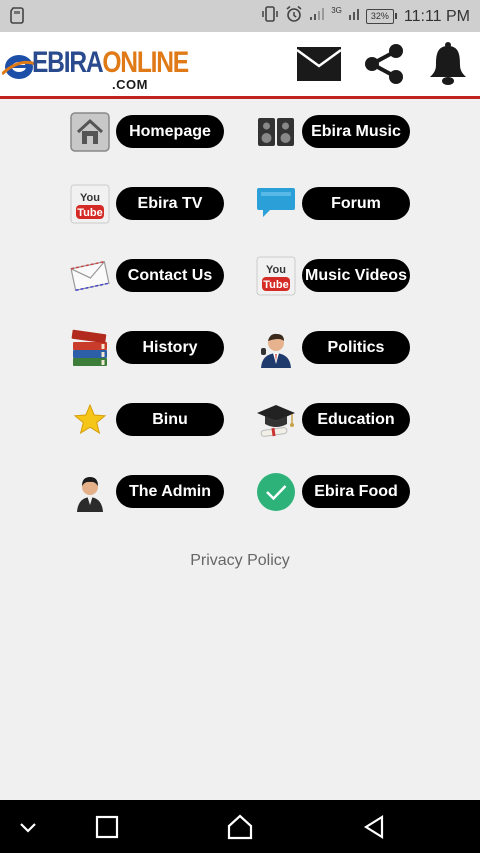  What do you see at coordinates (384, 64) in the screenshot?
I see `share-icon` at bounding box center [384, 64].